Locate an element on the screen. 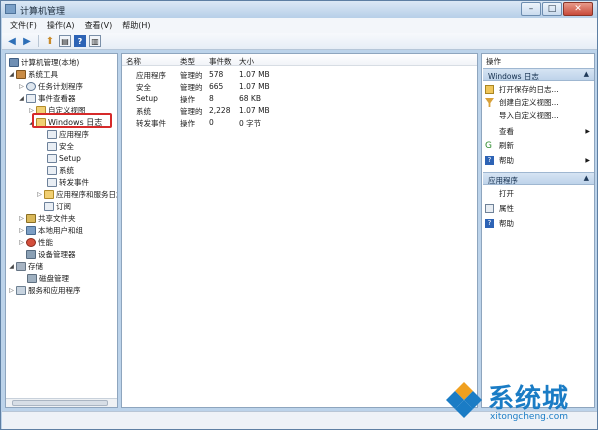 The image size is (598, 430). window-title: 计算机管理 is located at coordinates (43, 12).